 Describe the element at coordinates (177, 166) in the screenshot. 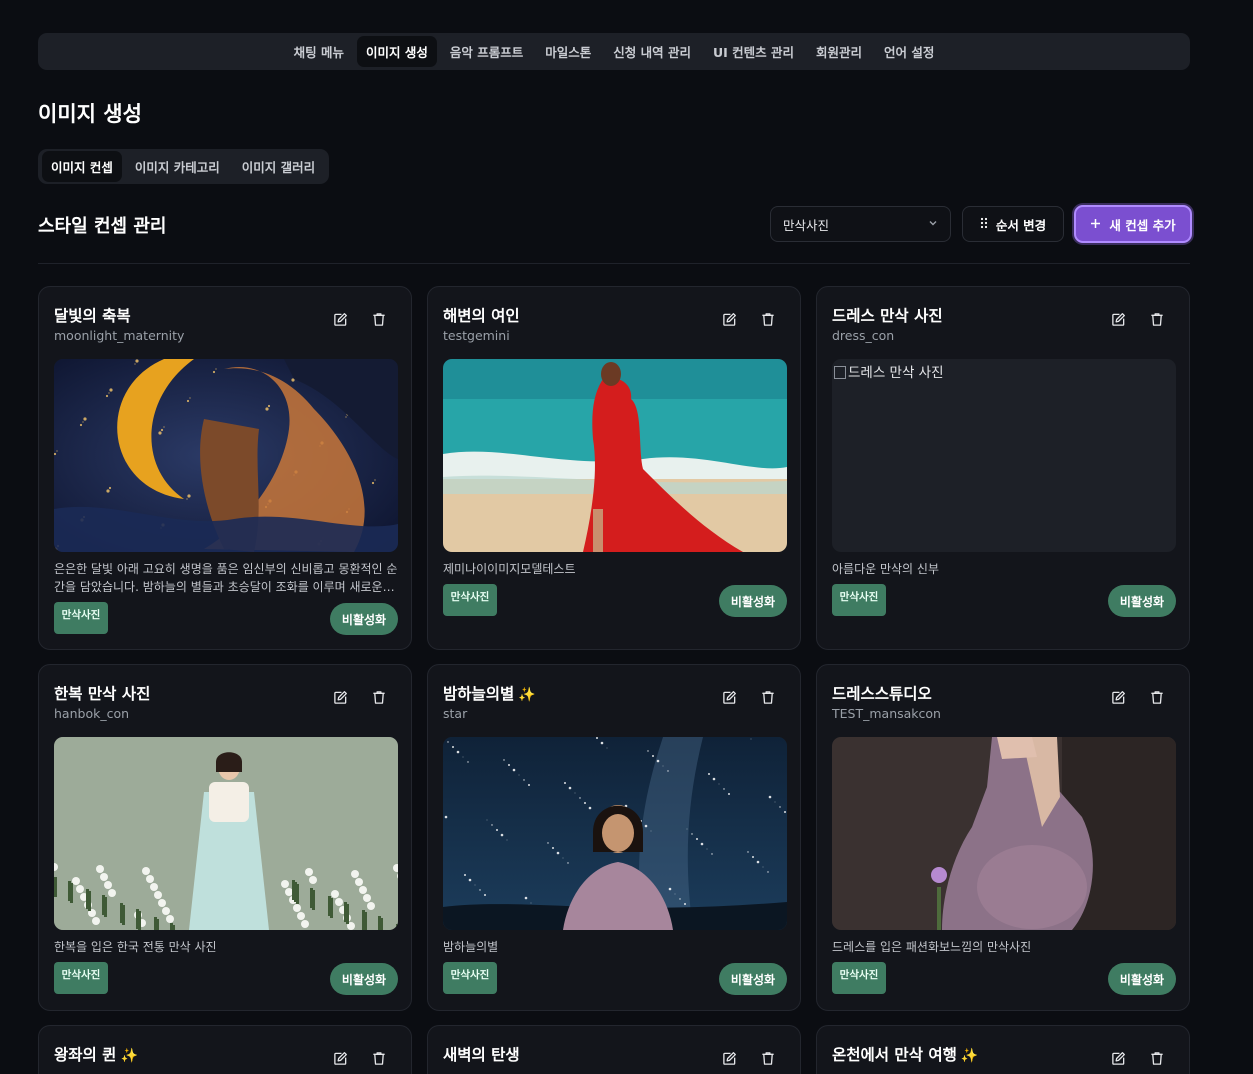

I see `subtab: 이미지 카테고리` at that location.